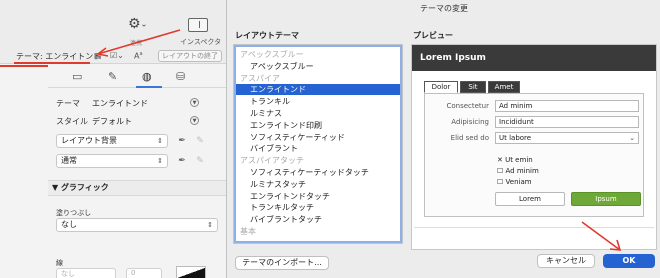  What do you see at coordinates (72, 121) in the screenshot?
I see `style-prop-label: スタイル` at bounding box center [72, 121].